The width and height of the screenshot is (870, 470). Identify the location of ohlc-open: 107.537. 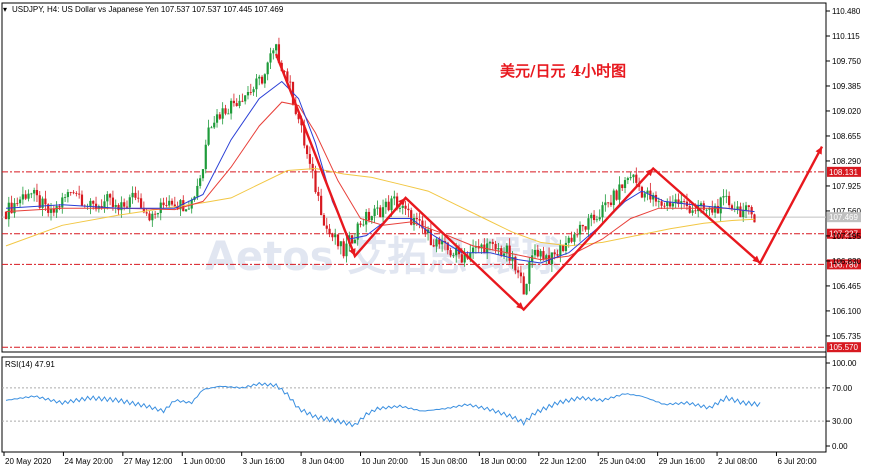
(175, 9).